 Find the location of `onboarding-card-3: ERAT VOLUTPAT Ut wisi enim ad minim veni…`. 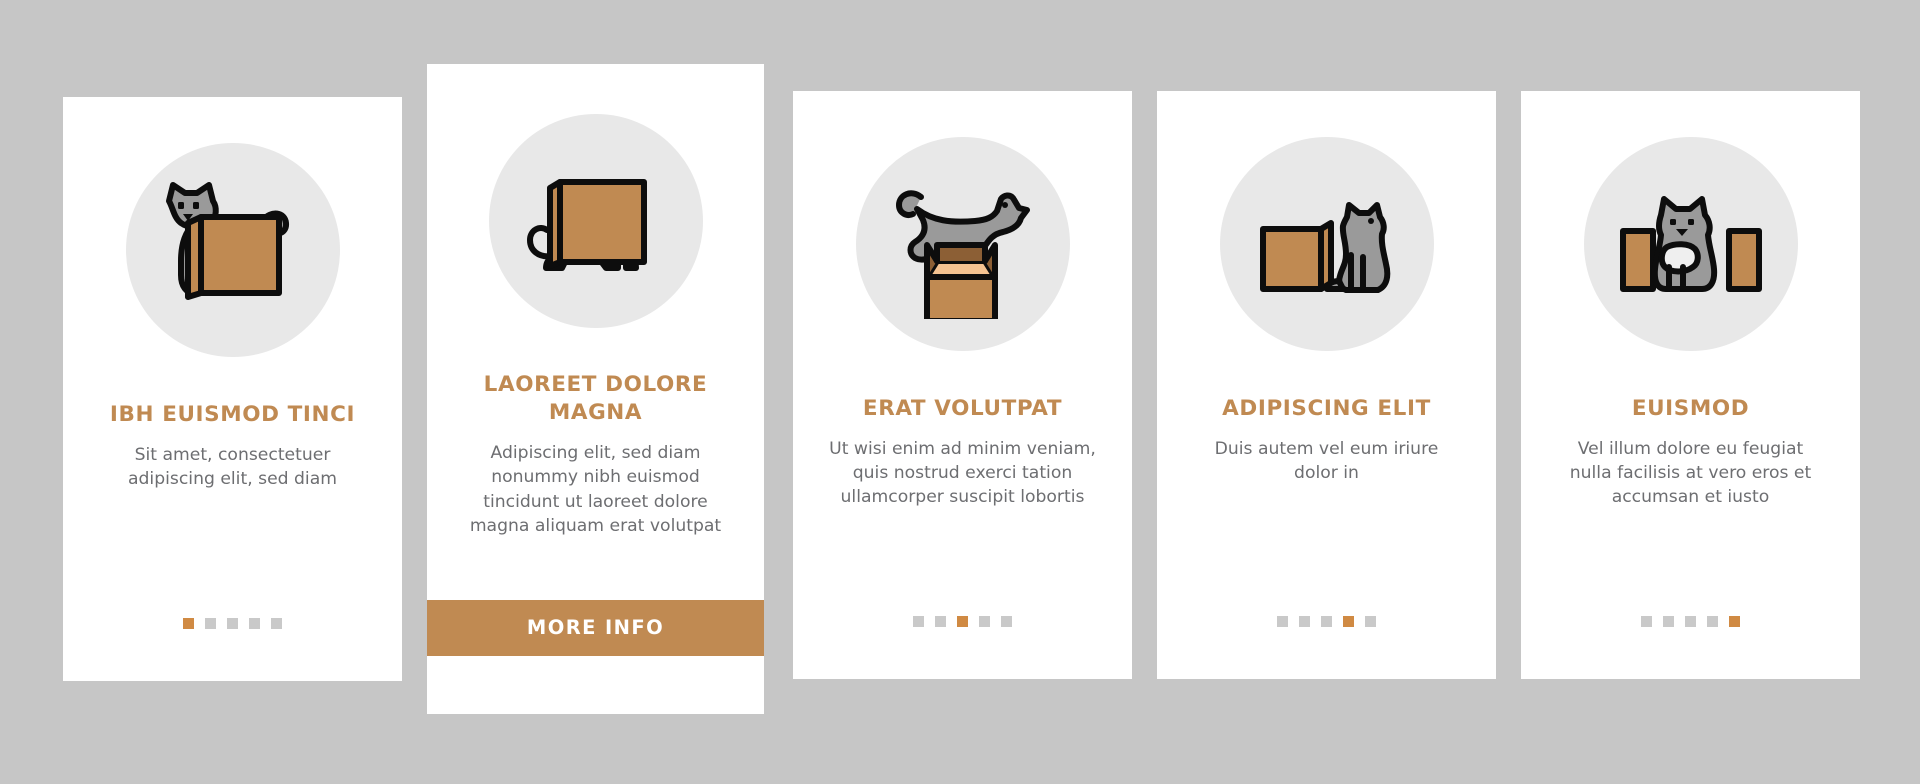

onboarding-card-3: ERAT VOLUTPAT Ut wisi enim ad minim veni… is located at coordinates (962, 385).